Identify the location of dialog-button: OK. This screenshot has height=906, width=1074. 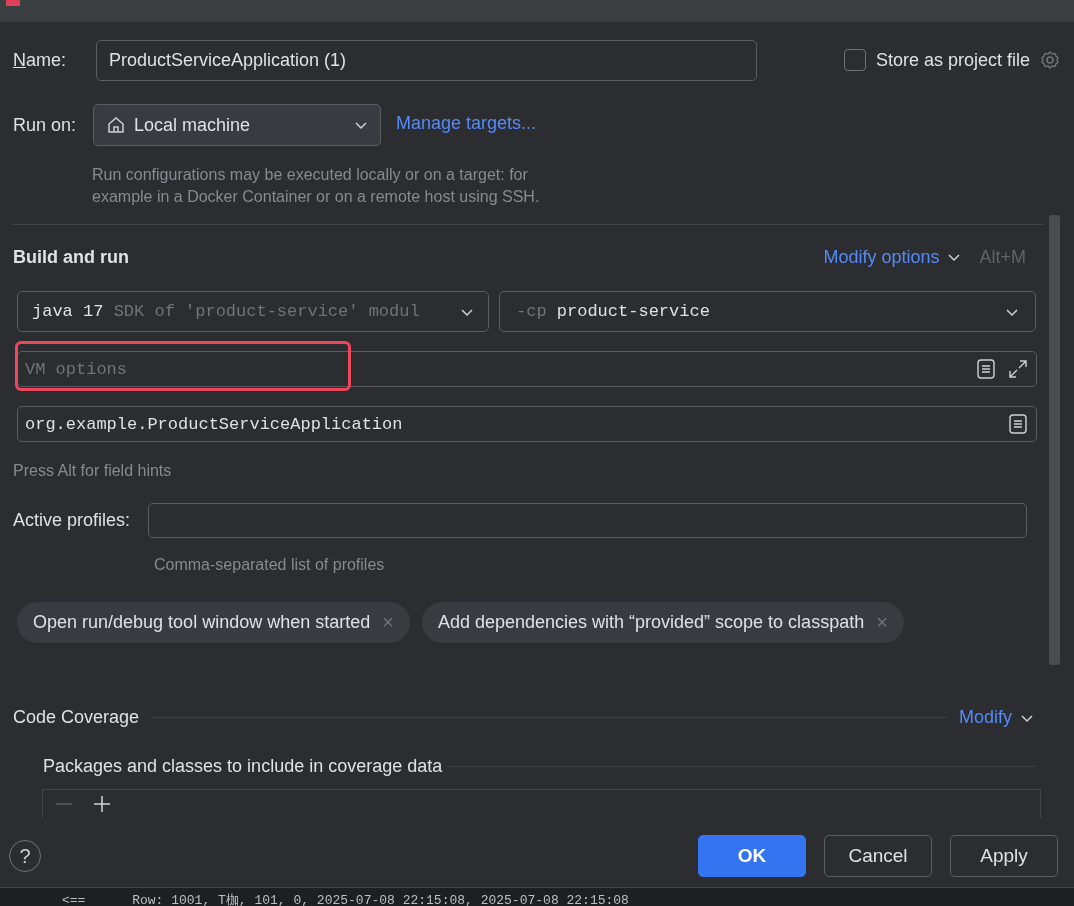
(752, 856).